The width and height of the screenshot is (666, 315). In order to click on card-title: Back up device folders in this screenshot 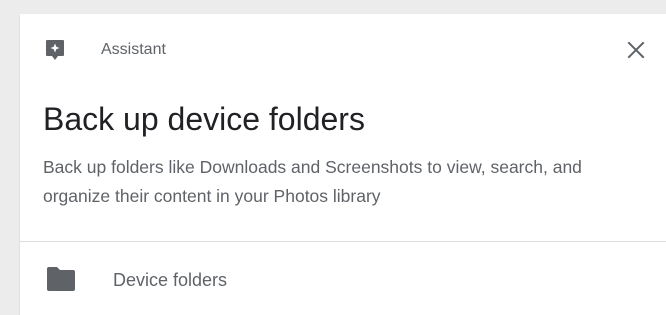, I will do `click(204, 119)`.